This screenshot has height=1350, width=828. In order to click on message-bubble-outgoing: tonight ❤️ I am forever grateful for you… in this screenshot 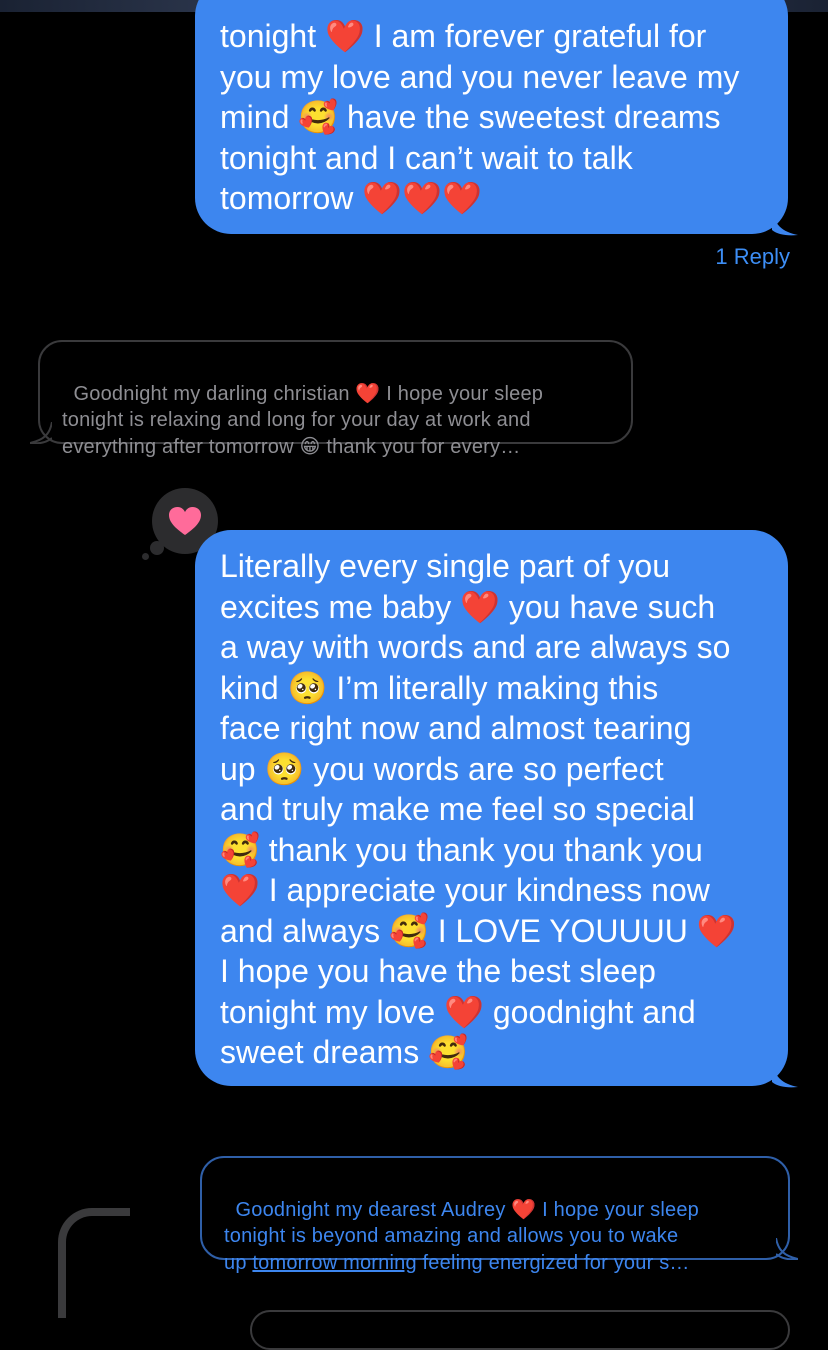, I will do `click(496, 118)`.